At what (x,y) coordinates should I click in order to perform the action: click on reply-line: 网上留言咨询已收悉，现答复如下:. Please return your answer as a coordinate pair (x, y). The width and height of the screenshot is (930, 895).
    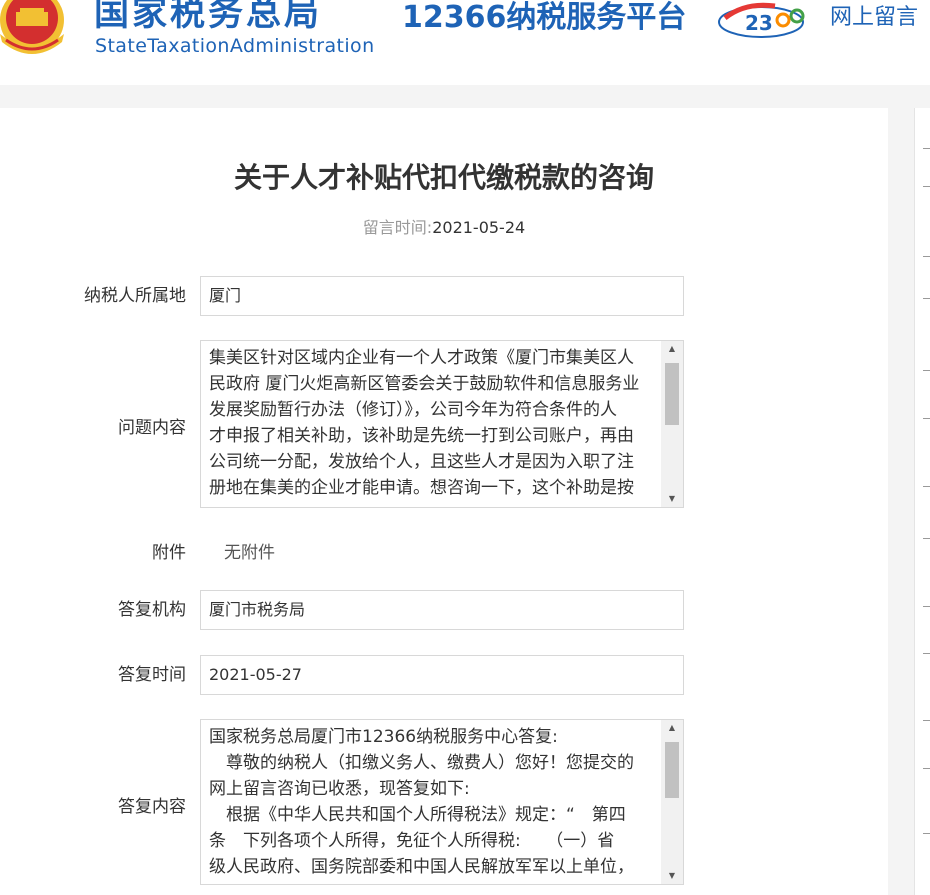
    Looking at the image, I should click on (339, 789).